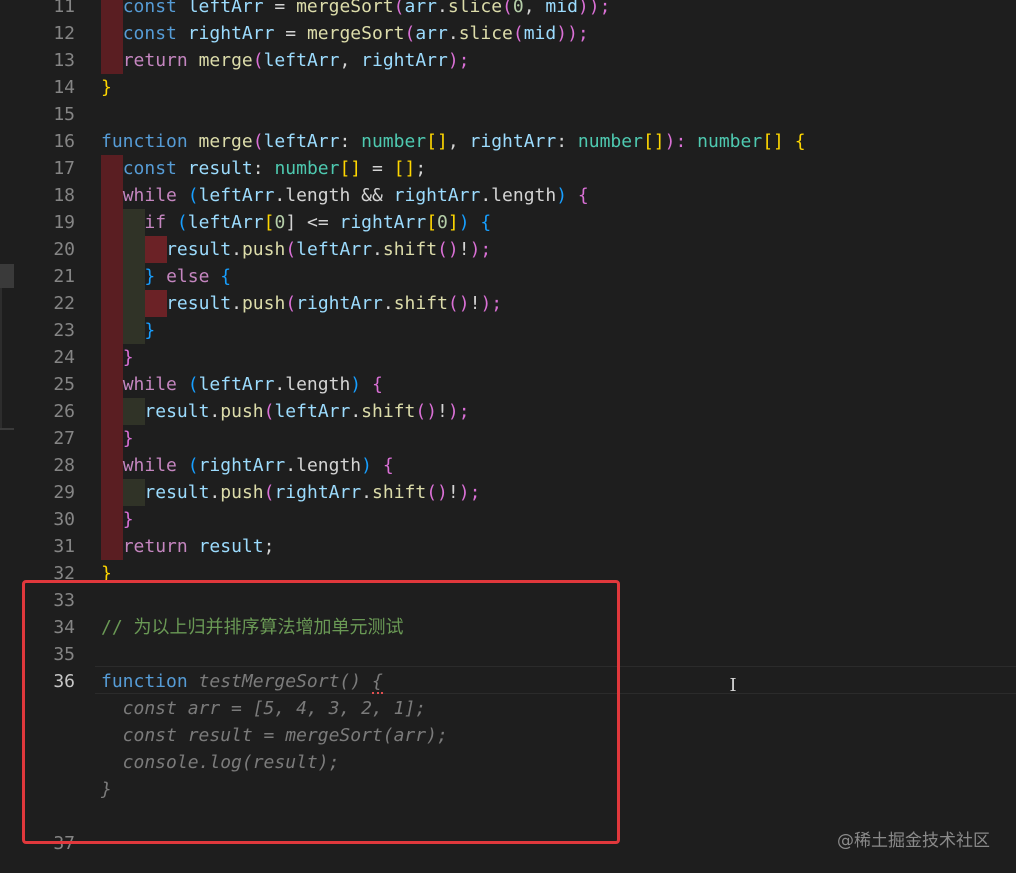  I want to click on line-number: 17, so click(64, 168).